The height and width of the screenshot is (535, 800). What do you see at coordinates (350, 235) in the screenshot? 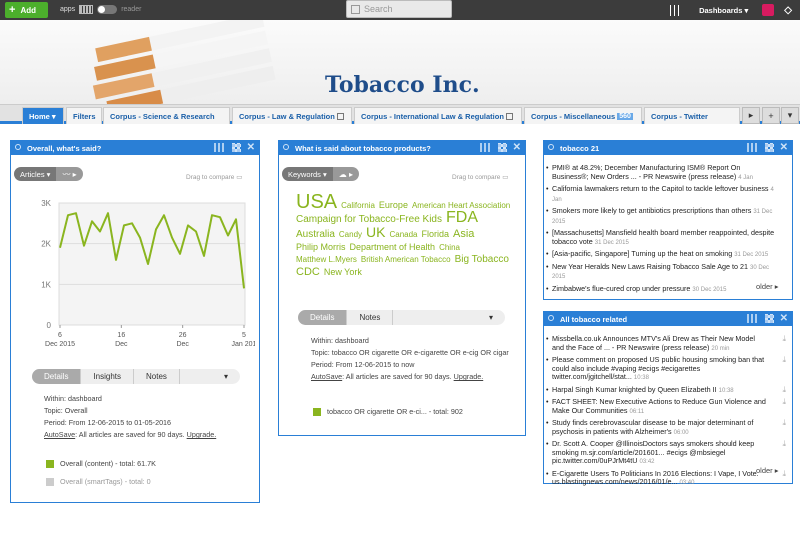
I see `keyword-term: Candy` at bounding box center [350, 235].